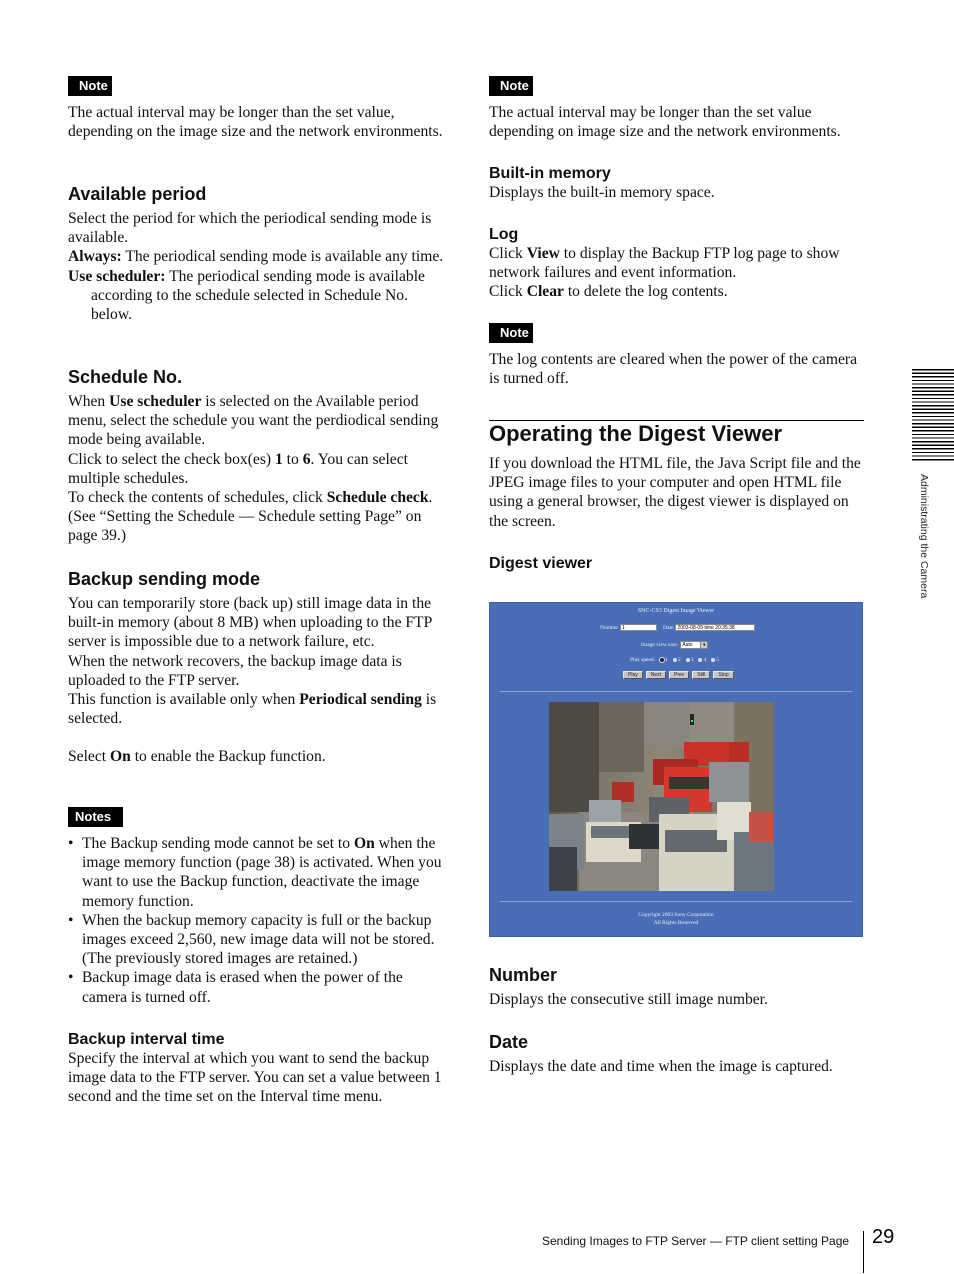 This screenshot has width=954, height=1274. What do you see at coordinates (933, 415) in the screenshot?
I see `chapter-thumb-tab` at bounding box center [933, 415].